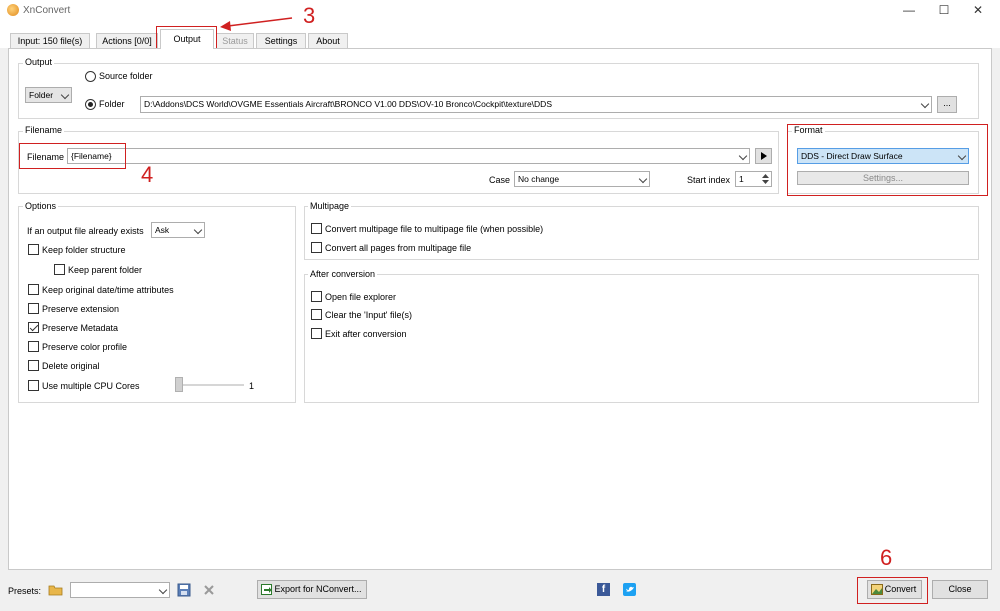  I want to click on close-window-button: ✕, so click(978, 11).